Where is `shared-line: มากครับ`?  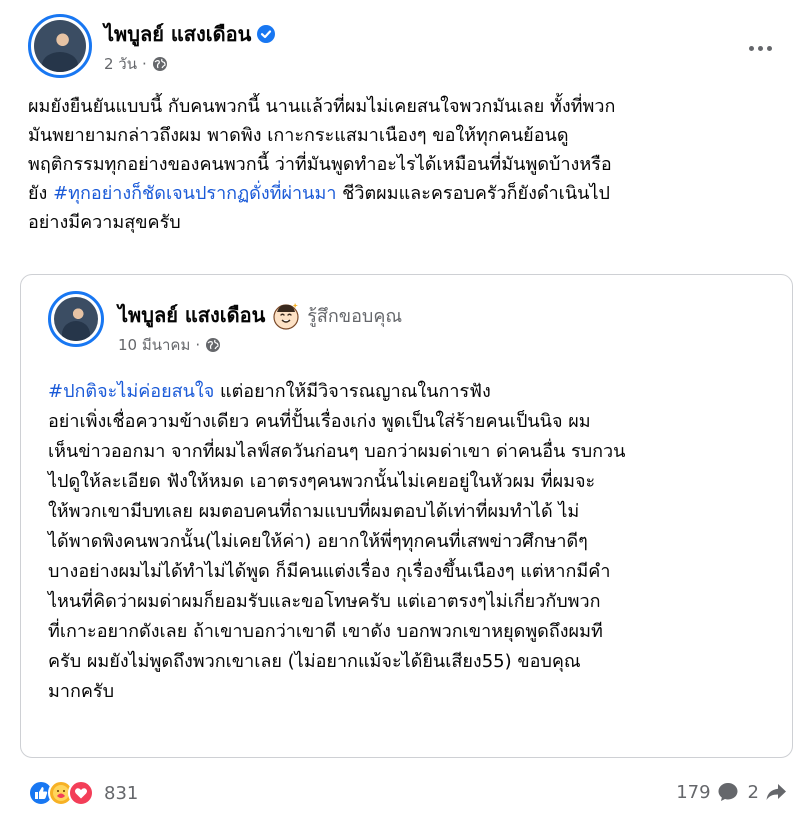
shared-line: มากครับ is located at coordinates (81, 691).